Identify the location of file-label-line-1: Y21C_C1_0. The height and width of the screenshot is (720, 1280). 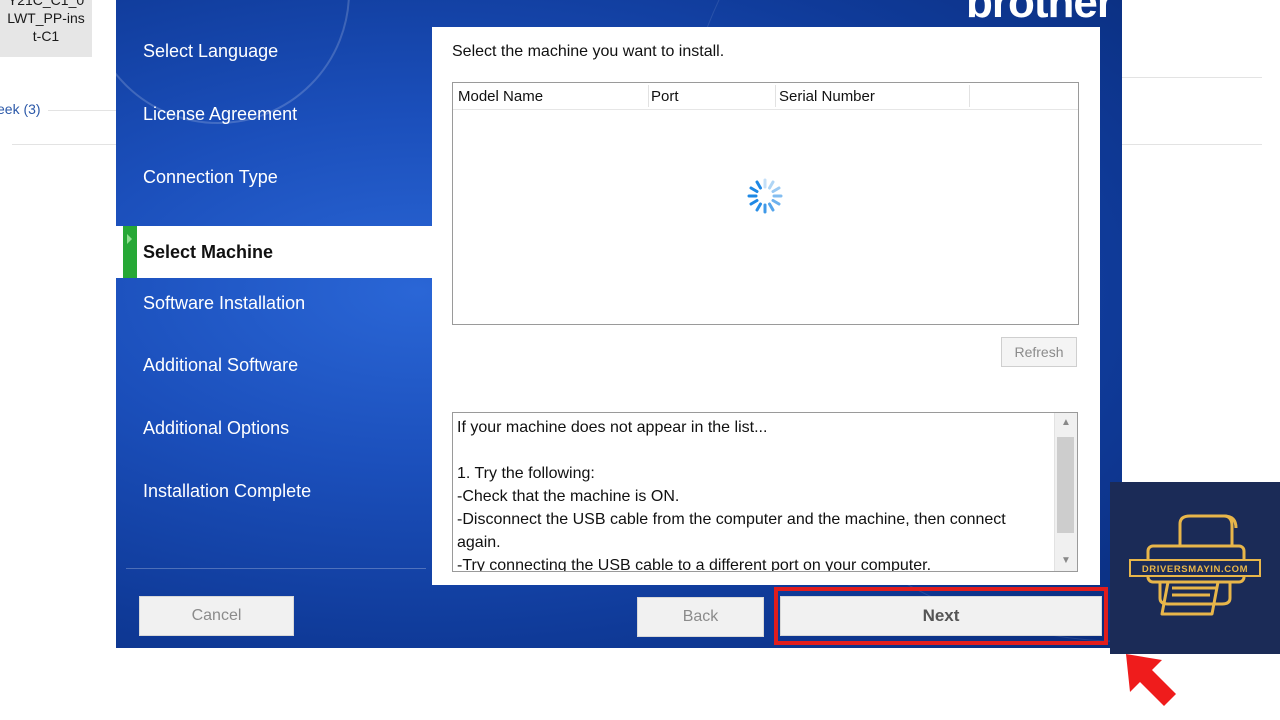
(46, 4).